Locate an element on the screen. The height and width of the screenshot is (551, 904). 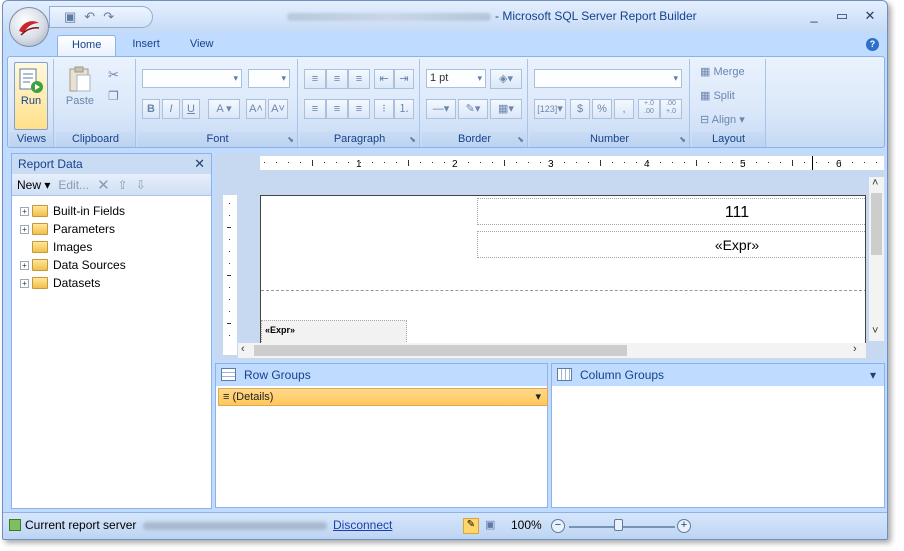
design-view-icon: ✎ is located at coordinates (471, 526).